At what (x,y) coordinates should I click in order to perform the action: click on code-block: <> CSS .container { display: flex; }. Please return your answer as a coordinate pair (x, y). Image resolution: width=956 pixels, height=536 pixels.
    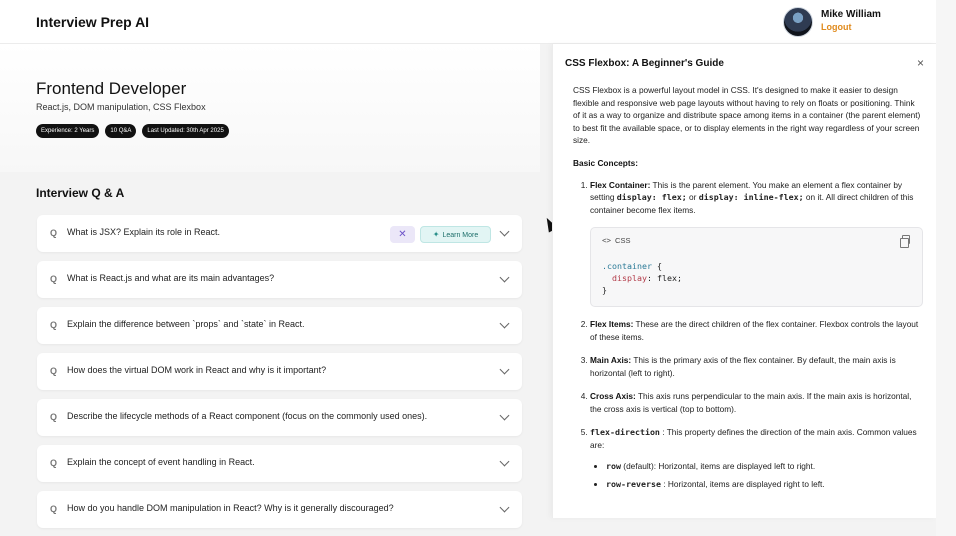
    Looking at the image, I should click on (756, 267).